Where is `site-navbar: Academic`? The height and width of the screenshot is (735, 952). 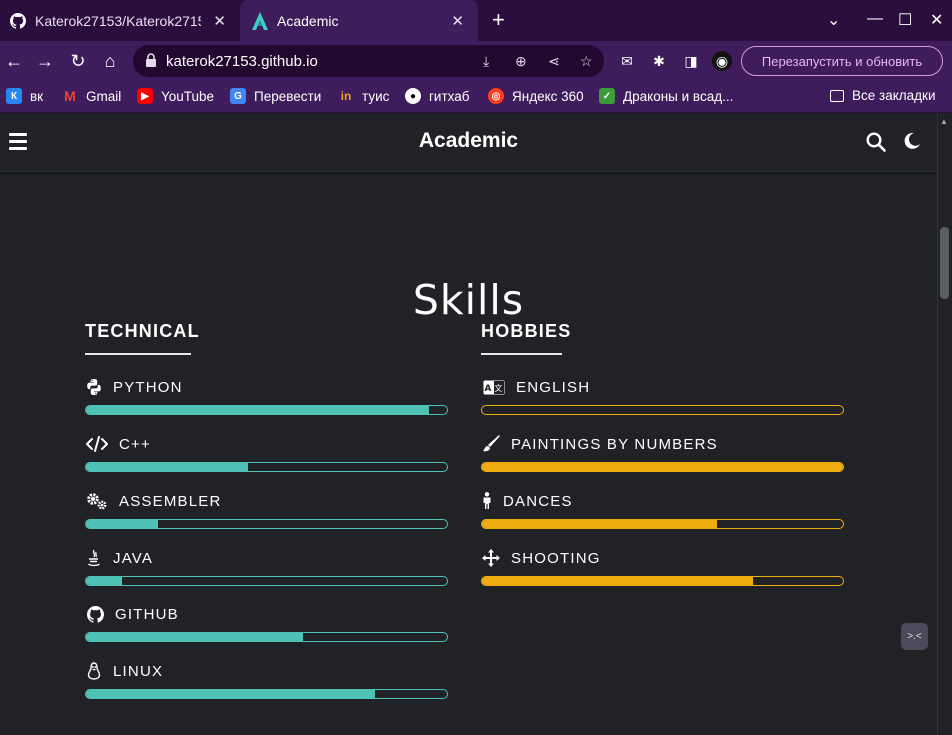
site-navbar: Academic is located at coordinates (468, 142).